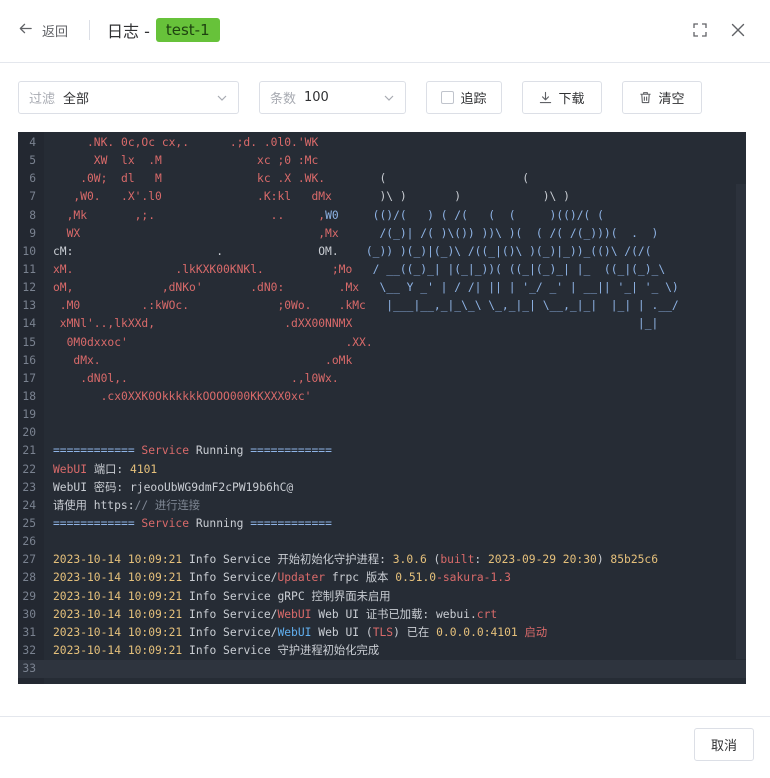  I want to click on console-scrollbar, so click(741, 421).